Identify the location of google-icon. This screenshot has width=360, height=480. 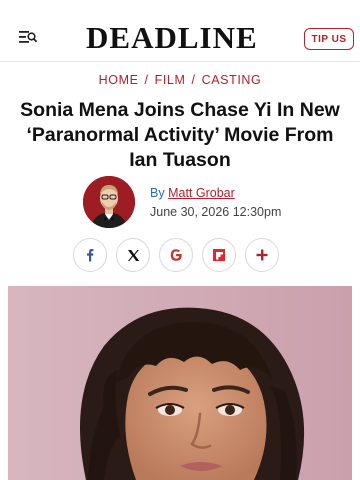
(176, 255).